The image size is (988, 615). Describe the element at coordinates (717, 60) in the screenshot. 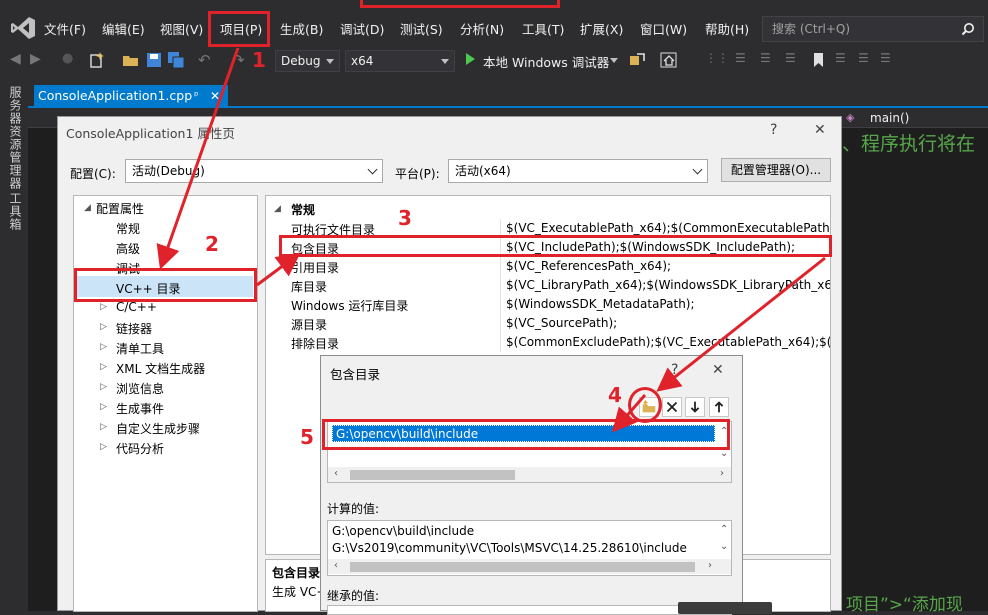

I see `step-icon: ⋮⋮` at that location.